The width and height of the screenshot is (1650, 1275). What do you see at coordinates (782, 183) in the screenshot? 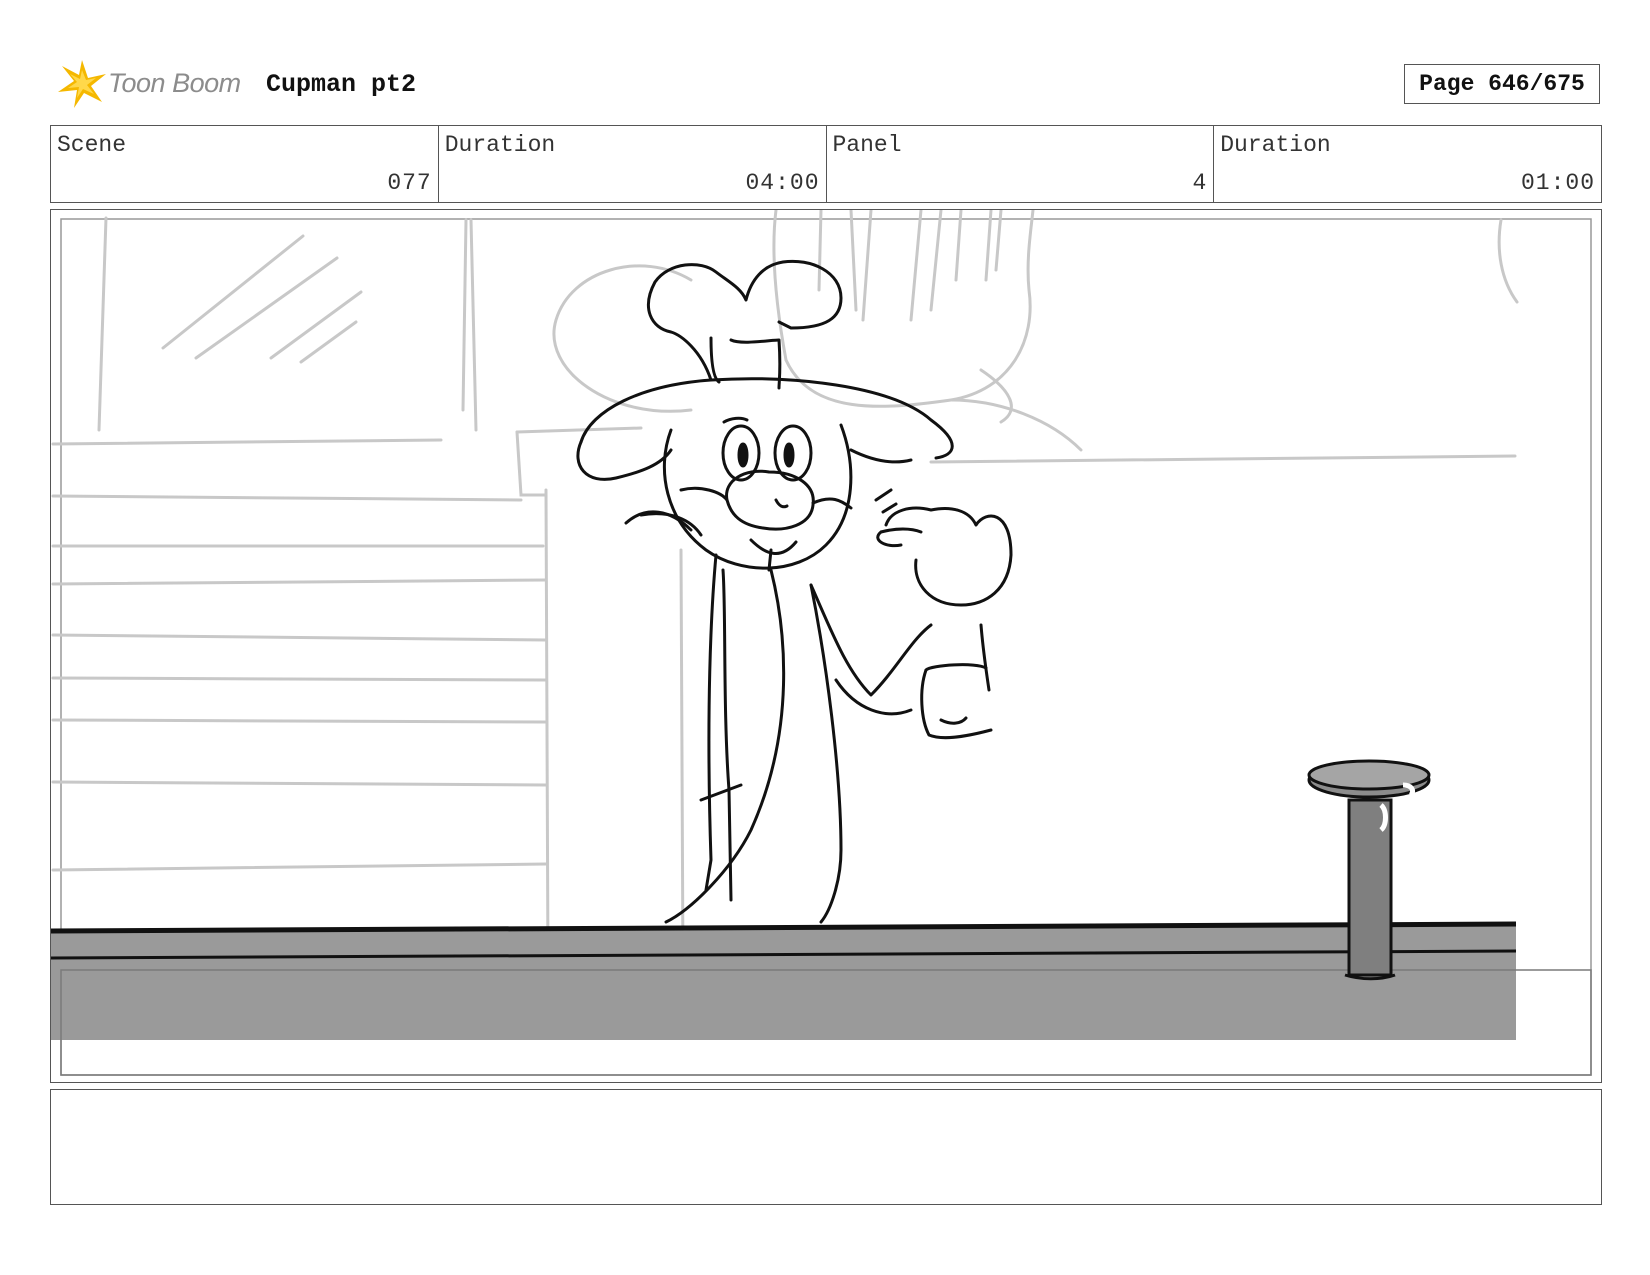
I see `scene-duration-value: 04:00` at bounding box center [782, 183].